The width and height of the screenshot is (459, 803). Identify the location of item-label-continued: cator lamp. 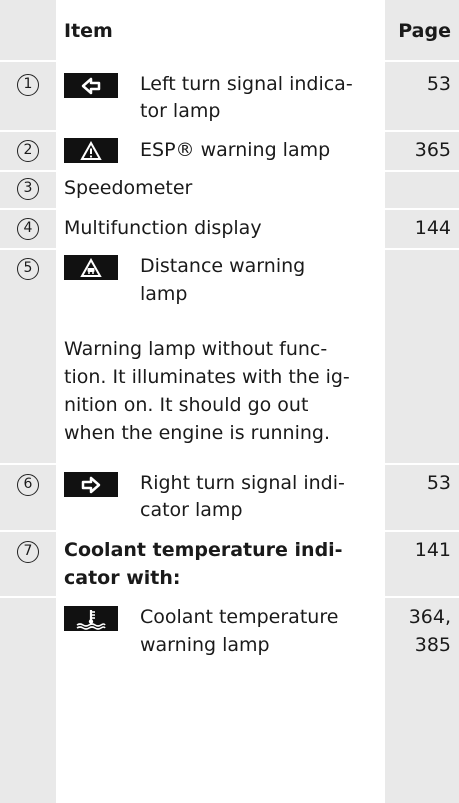
(191, 510).